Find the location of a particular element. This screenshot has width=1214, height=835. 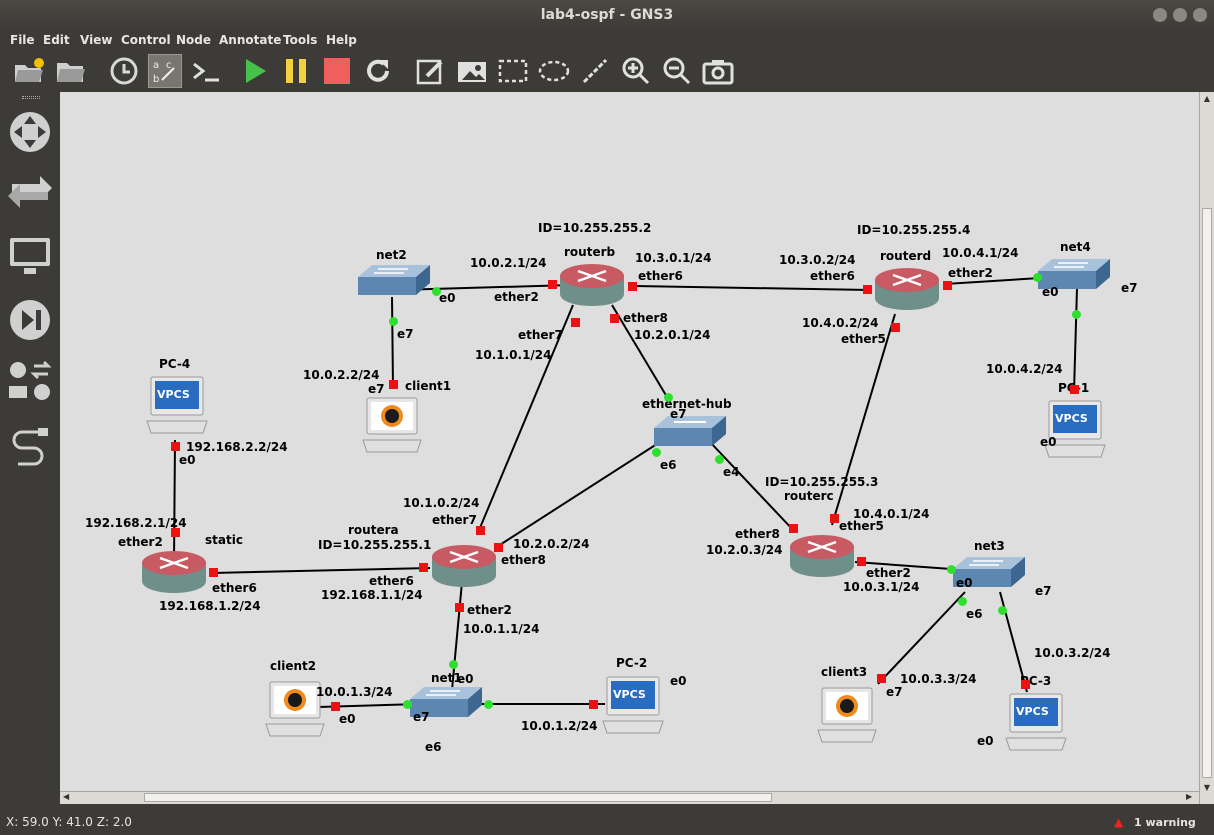

horizontal-scrollbar: ◀ ▶ is located at coordinates (629, 797).